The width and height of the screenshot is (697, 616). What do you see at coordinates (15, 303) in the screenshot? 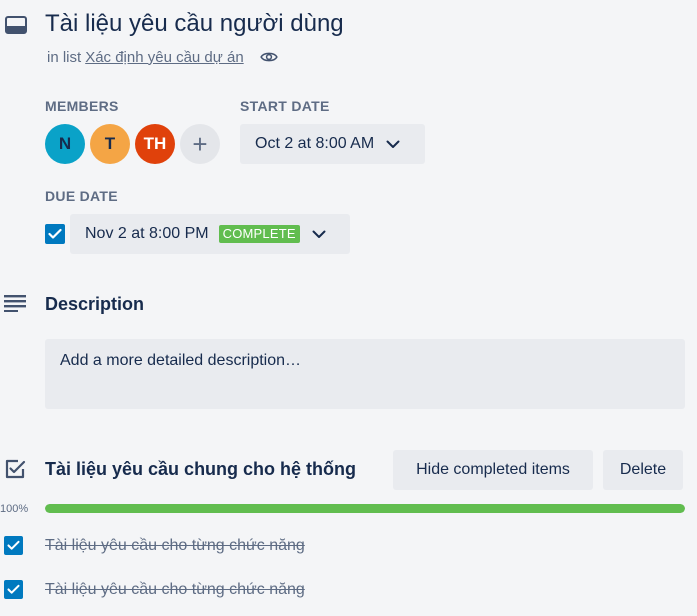
I see `description-lines-icon` at bounding box center [15, 303].